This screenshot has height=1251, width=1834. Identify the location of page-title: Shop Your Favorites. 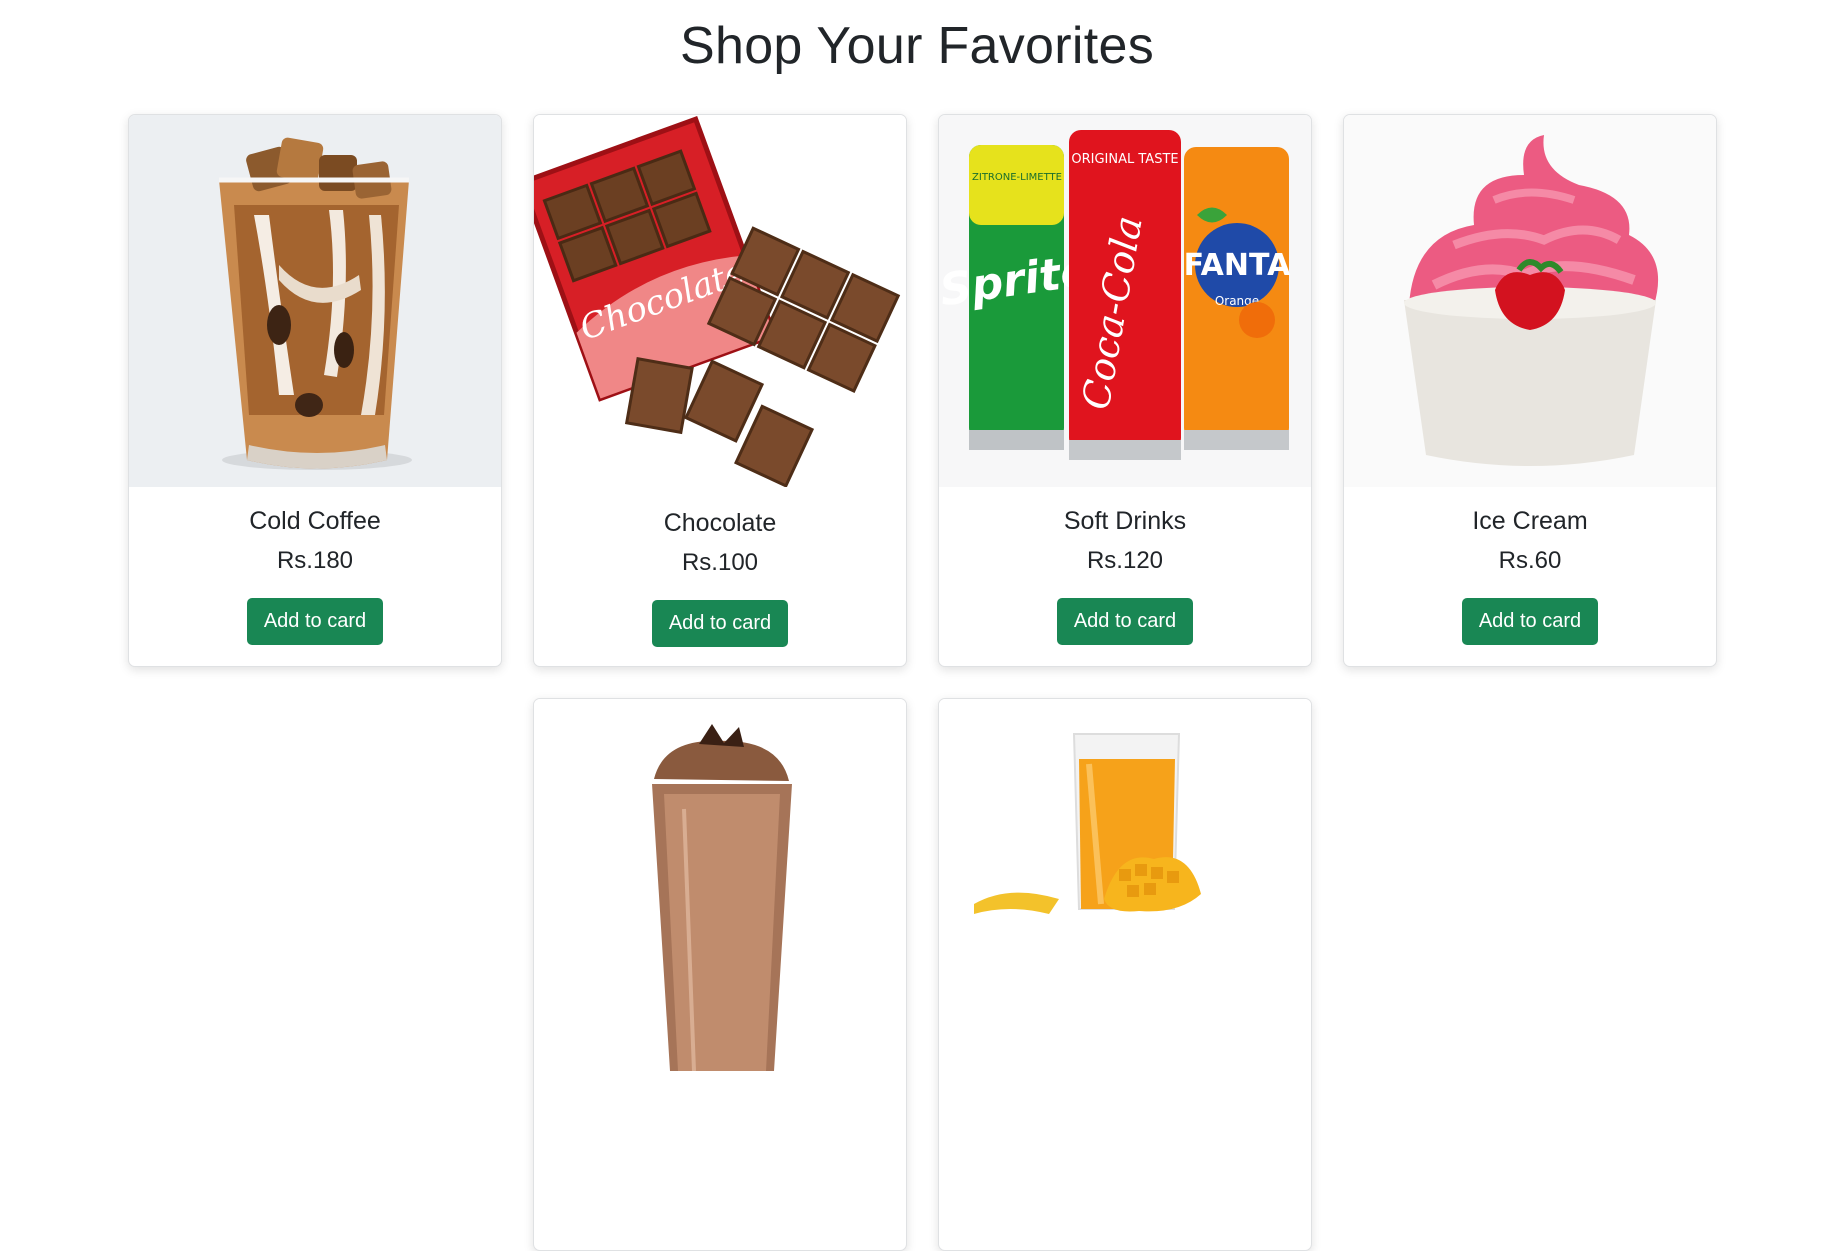
(916, 46).